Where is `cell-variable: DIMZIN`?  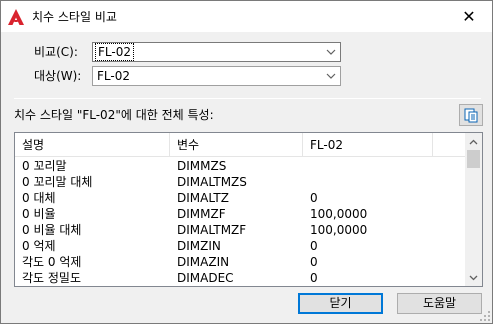
cell-variable: DIMZIN is located at coordinates (199, 246).